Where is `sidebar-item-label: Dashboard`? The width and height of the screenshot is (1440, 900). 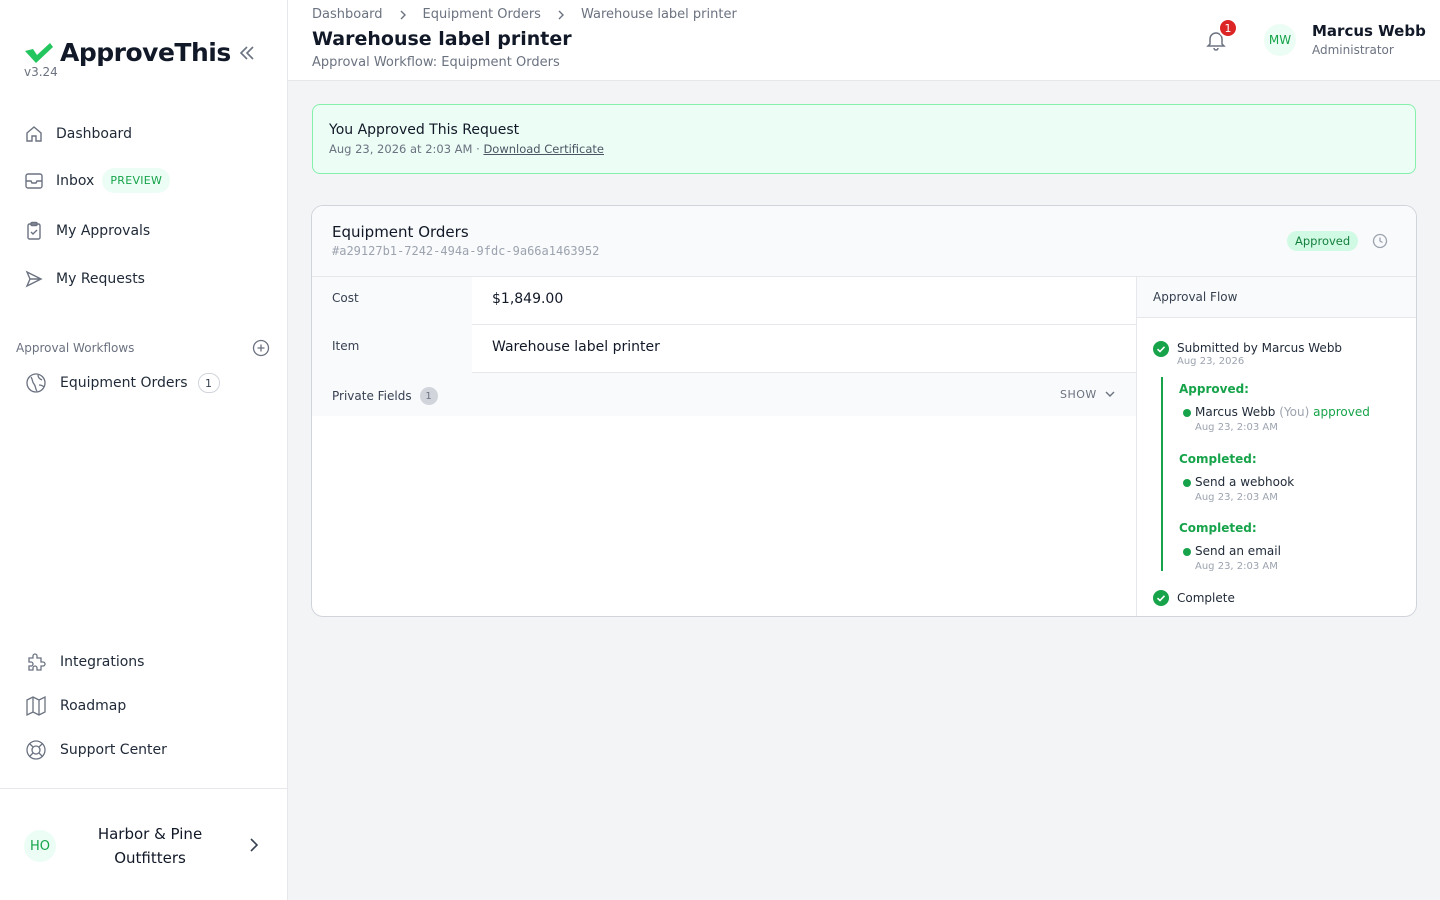
sidebar-item-label: Dashboard is located at coordinates (94, 134).